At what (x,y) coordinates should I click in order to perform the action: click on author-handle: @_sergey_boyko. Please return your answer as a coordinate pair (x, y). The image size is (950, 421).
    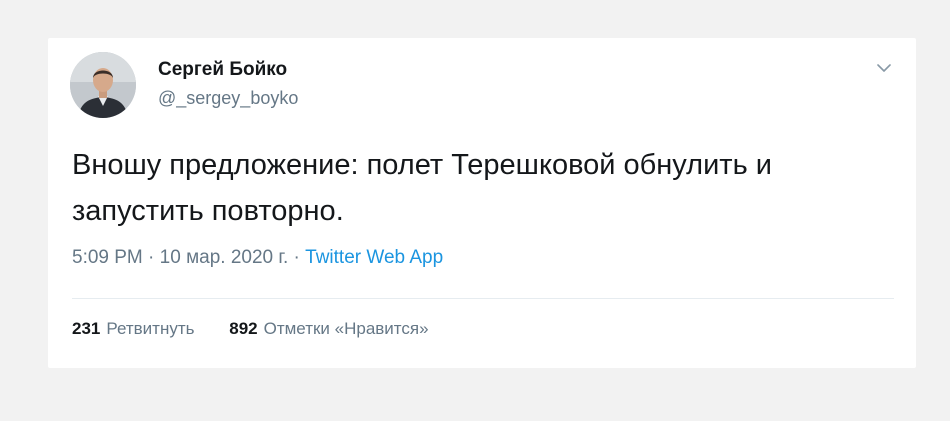
    Looking at the image, I should click on (228, 98).